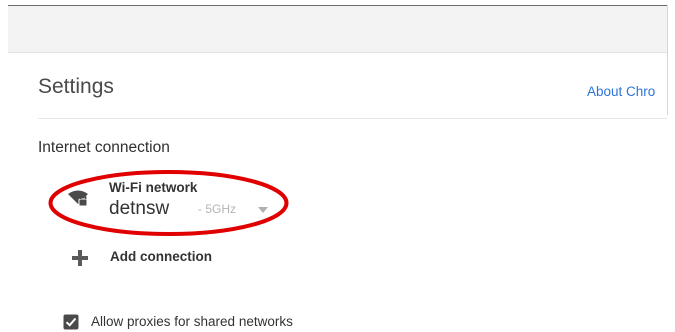  Describe the element at coordinates (217, 209) in the screenshot. I see `network-band: - 5GHz` at that location.